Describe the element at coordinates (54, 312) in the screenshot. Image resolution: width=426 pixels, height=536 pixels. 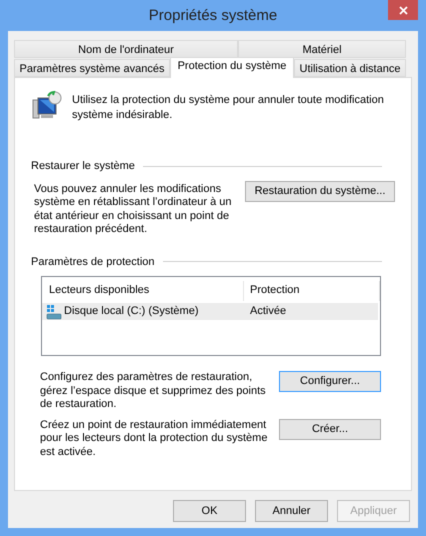
I see `drive-icon` at that location.